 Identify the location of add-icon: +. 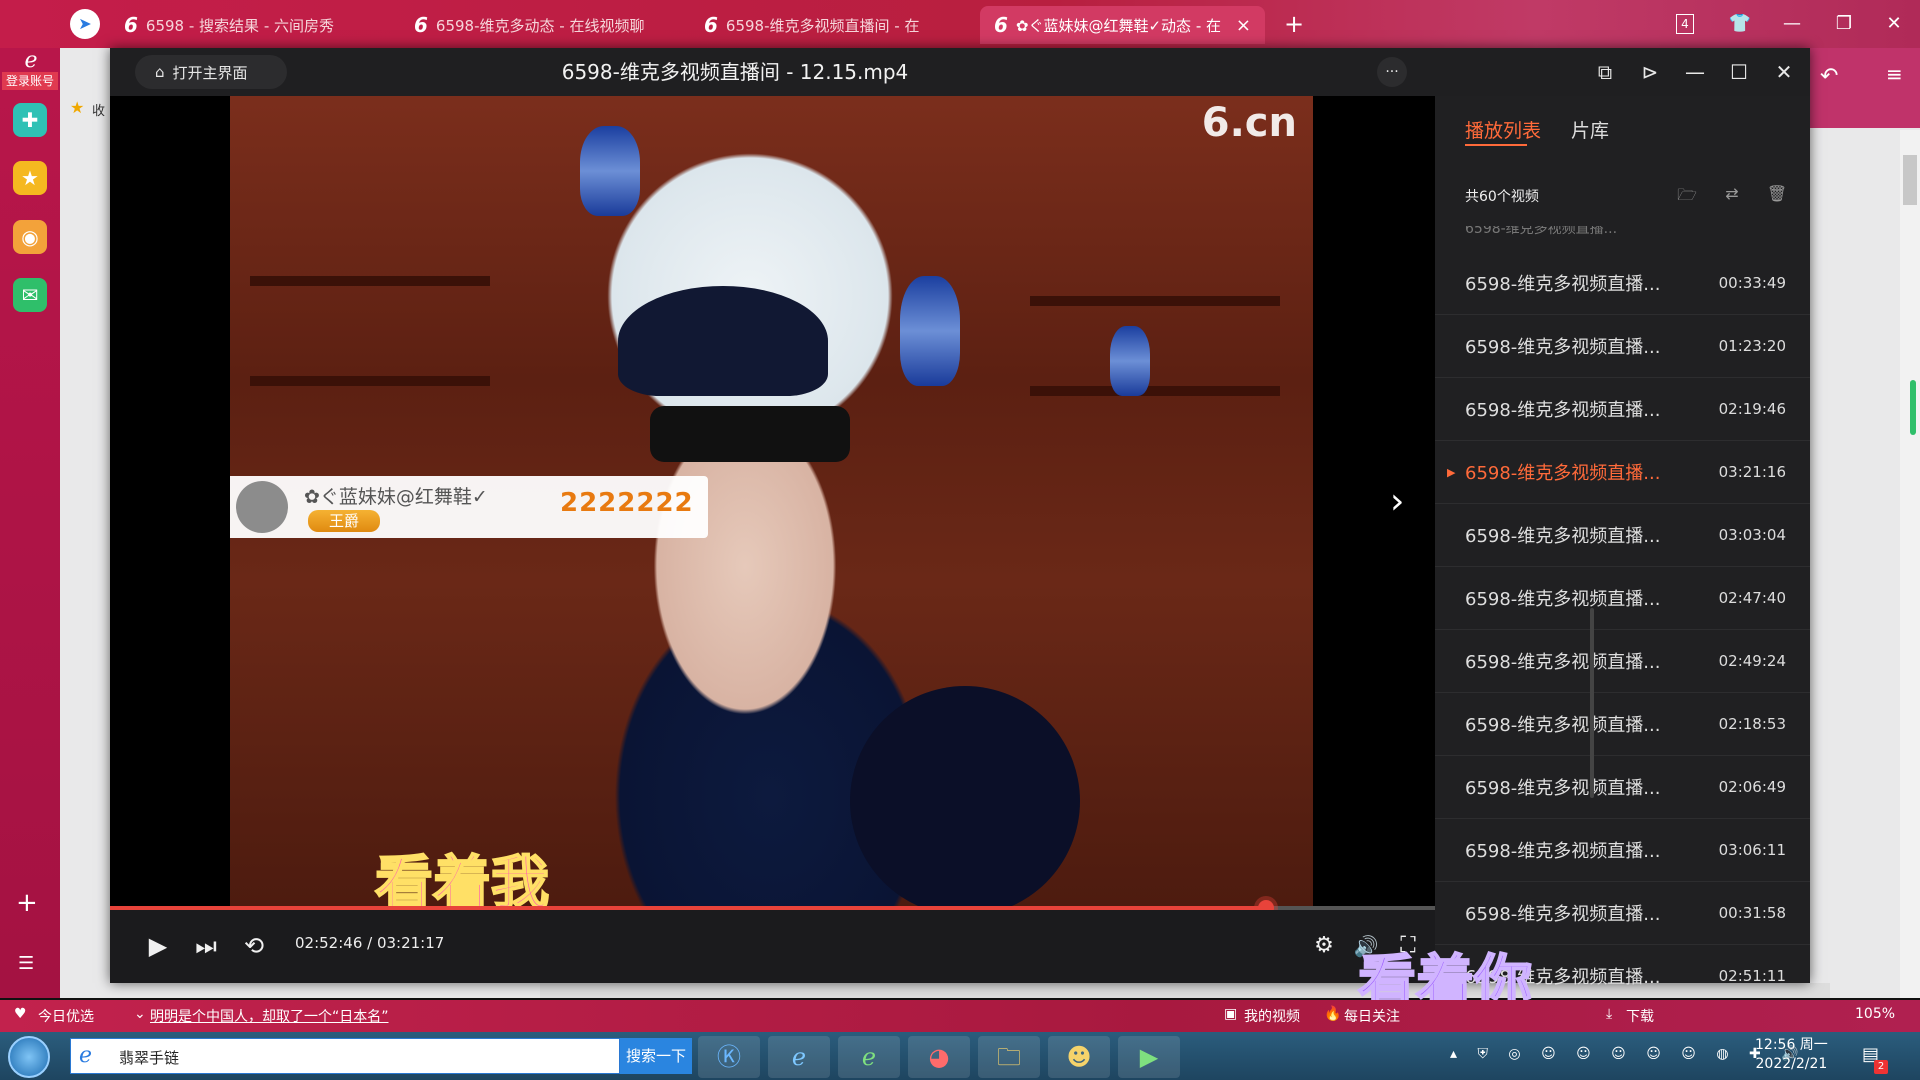
(27, 903).